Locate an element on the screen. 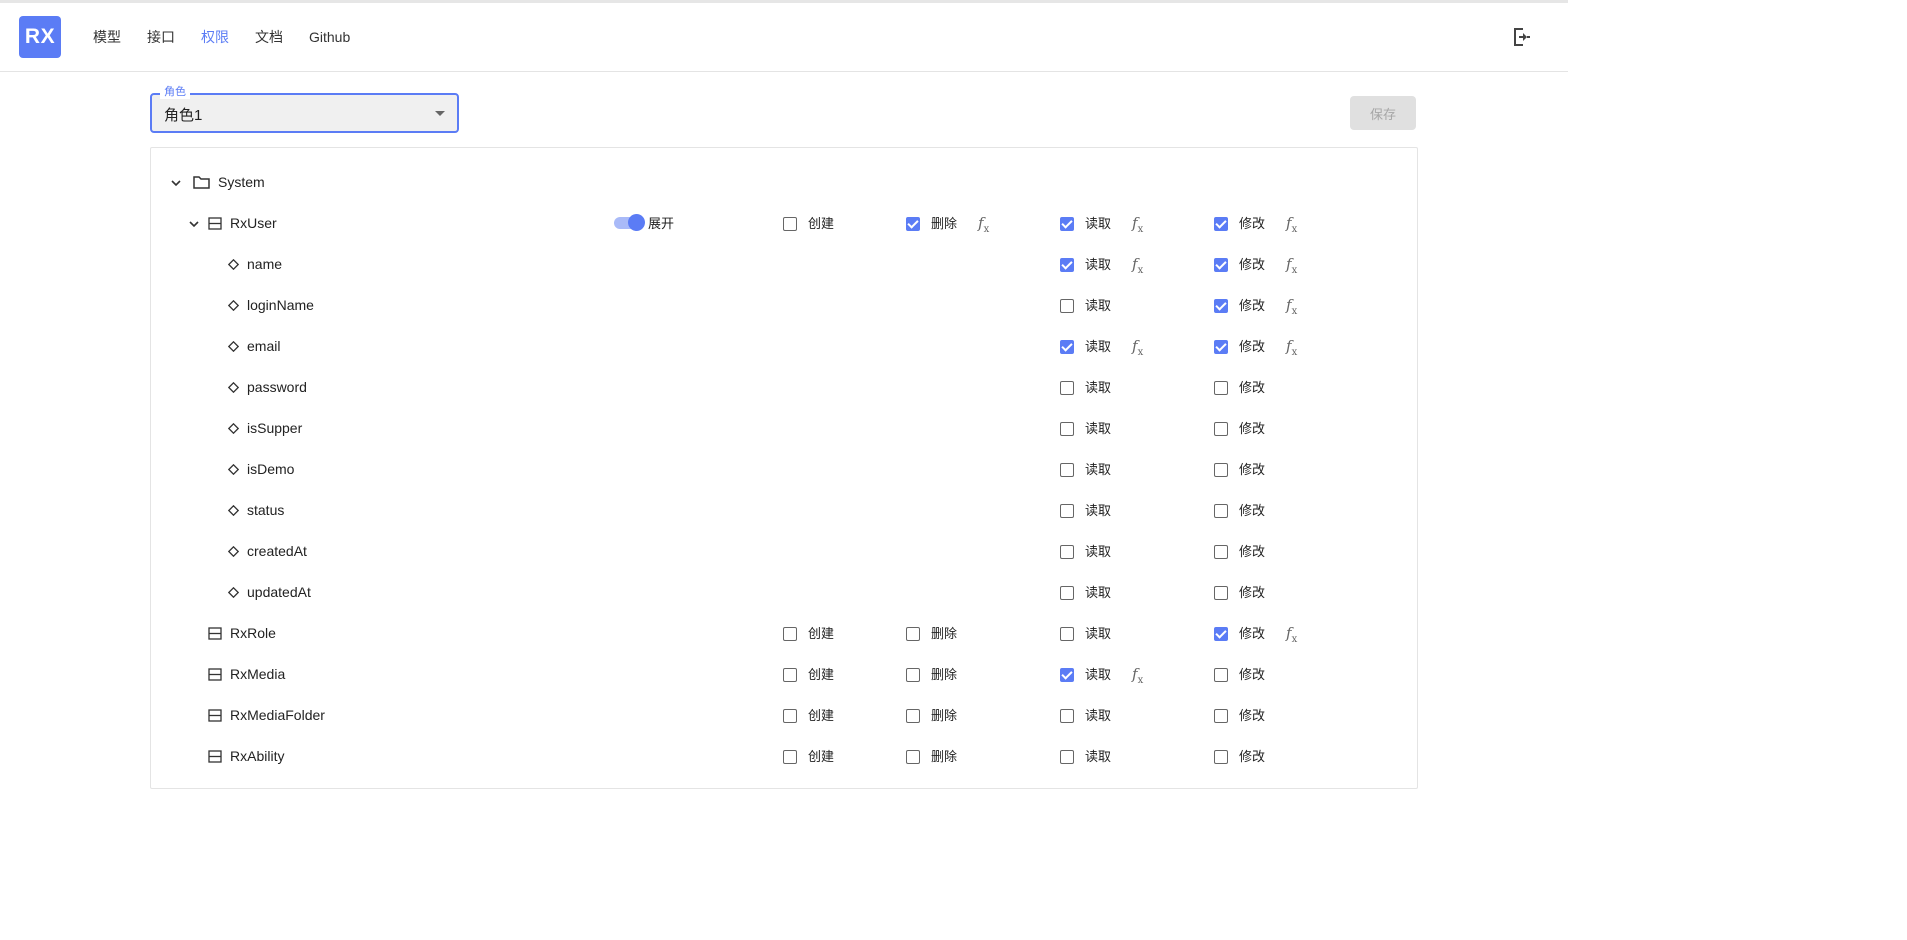 The image size is (1907, 940). column-name: isSupper is located at coordinates (275, 428).